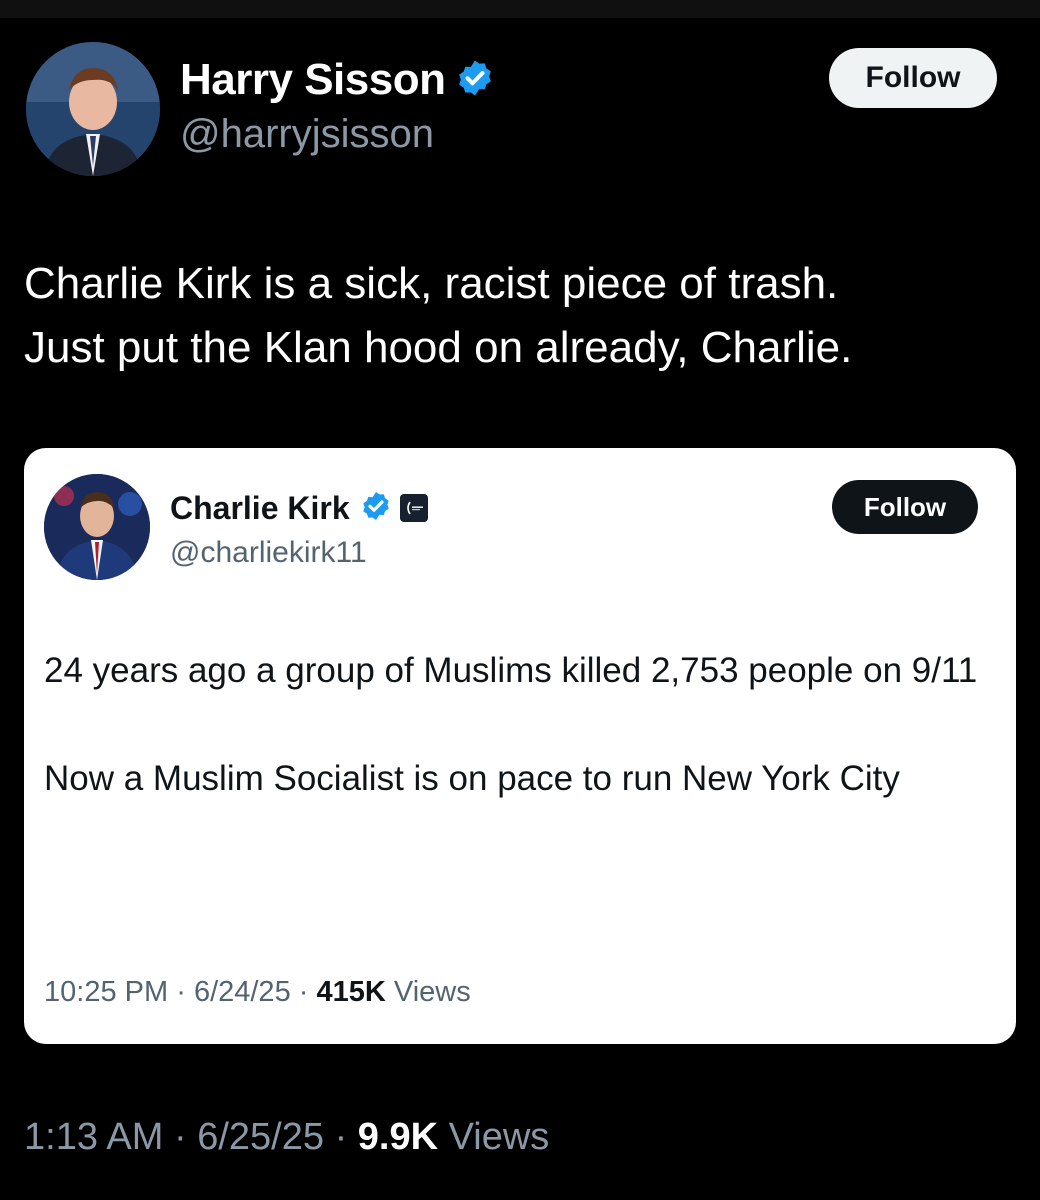 The image size is (1040, 1200). I want to click on quoted-views-label: Views, so click(432, 992).